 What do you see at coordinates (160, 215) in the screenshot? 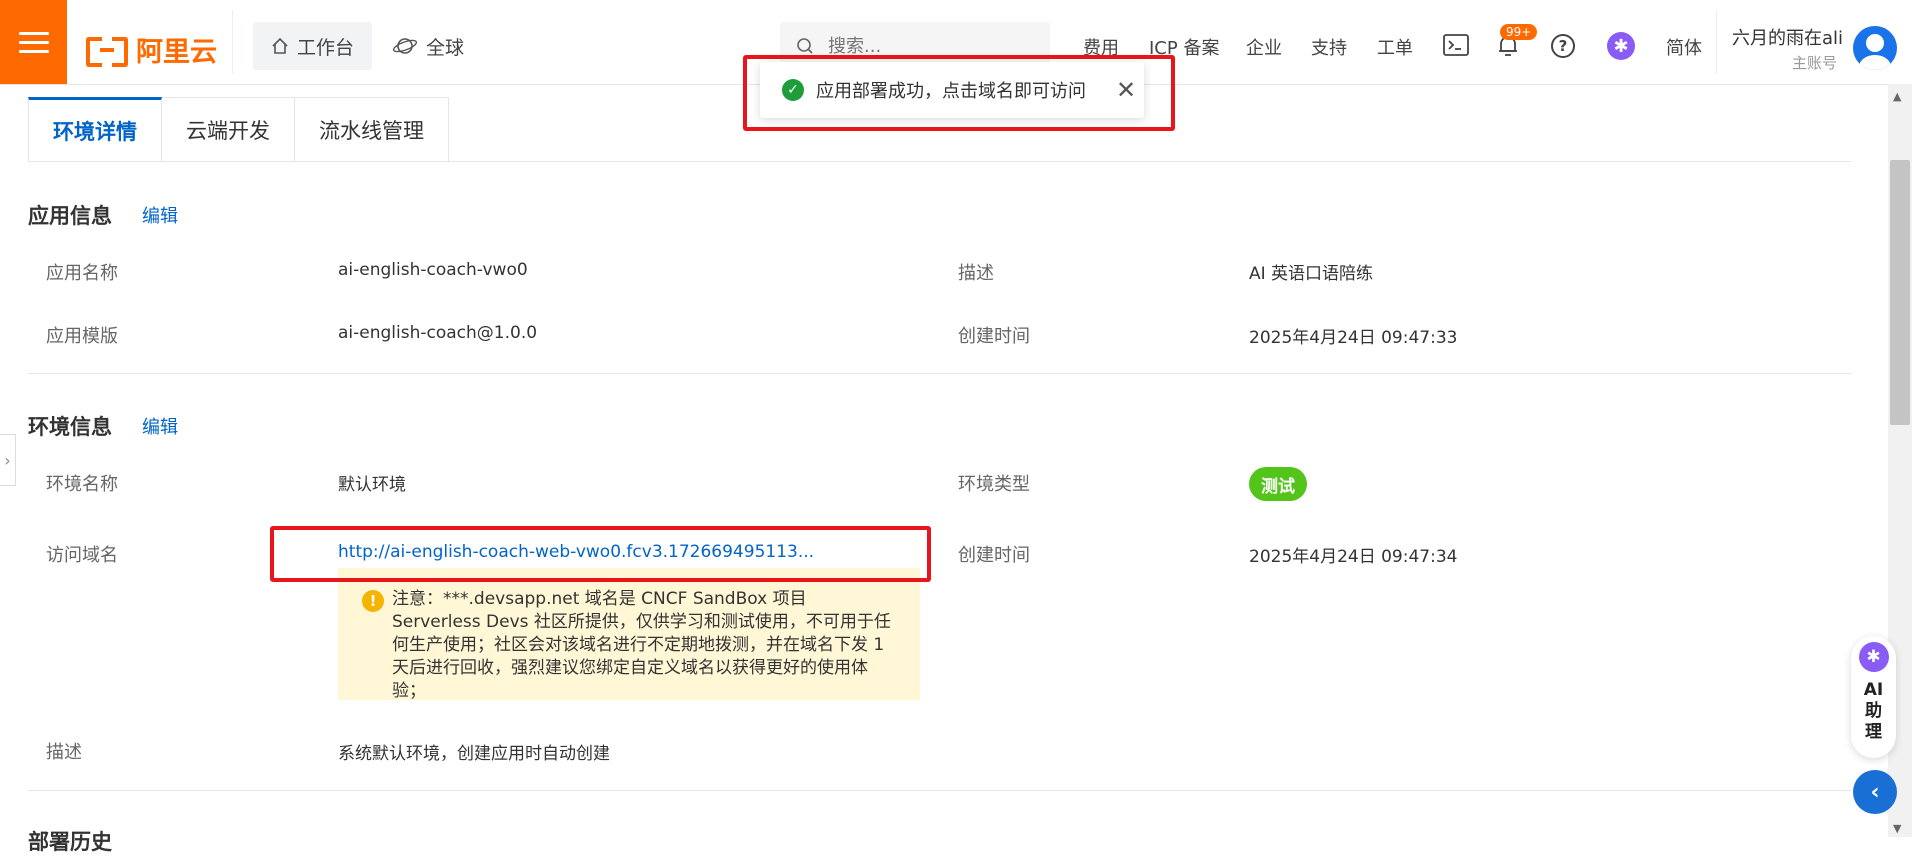
I see `app-info-edit-link: 编辑` at bounding box center [160, 215].